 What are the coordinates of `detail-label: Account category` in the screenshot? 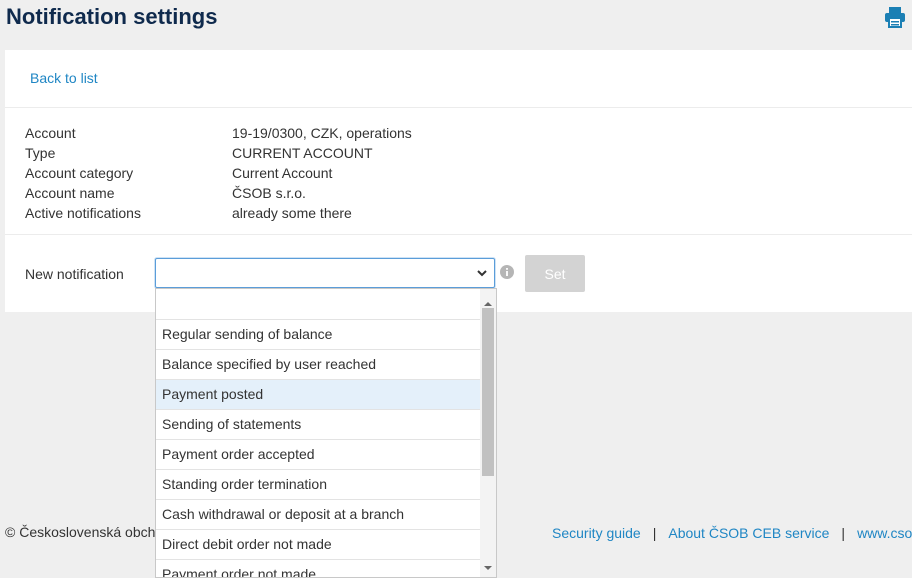 It's located at (79, 173).